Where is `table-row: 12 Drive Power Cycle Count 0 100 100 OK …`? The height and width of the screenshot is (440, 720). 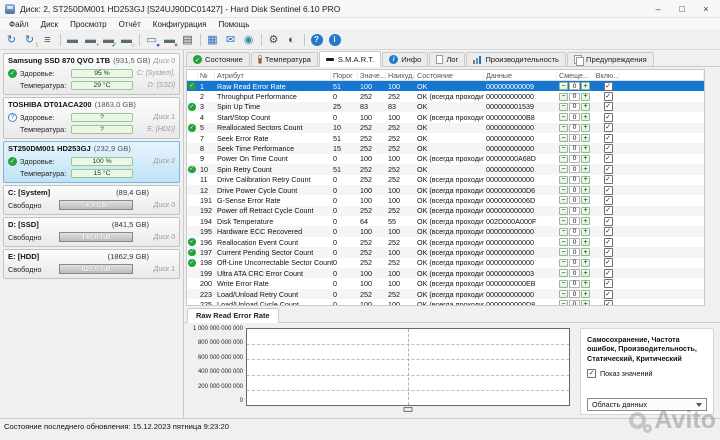 table-row: 12 Drive Power Cycle Count 0 100 100 OK … is located at coordinates (445, 190).